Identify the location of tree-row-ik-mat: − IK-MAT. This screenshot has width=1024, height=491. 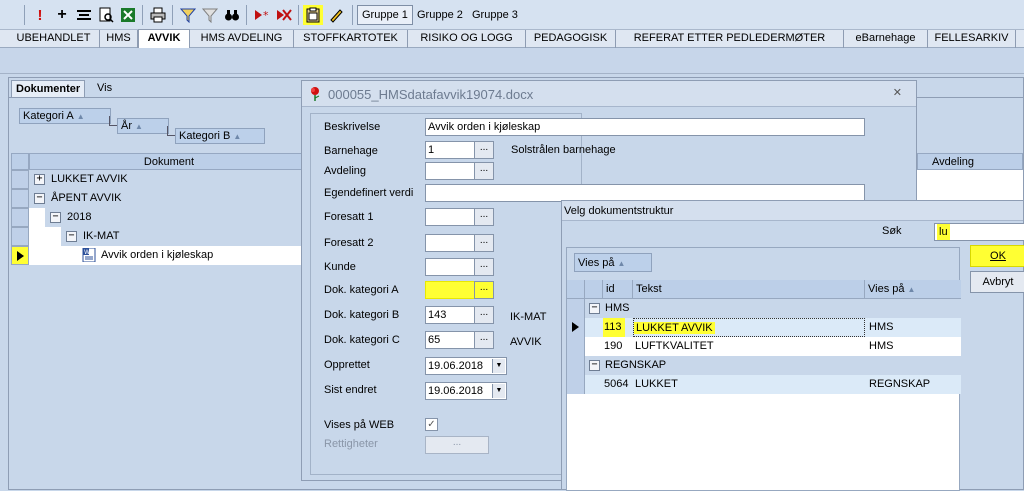
(185, 236).